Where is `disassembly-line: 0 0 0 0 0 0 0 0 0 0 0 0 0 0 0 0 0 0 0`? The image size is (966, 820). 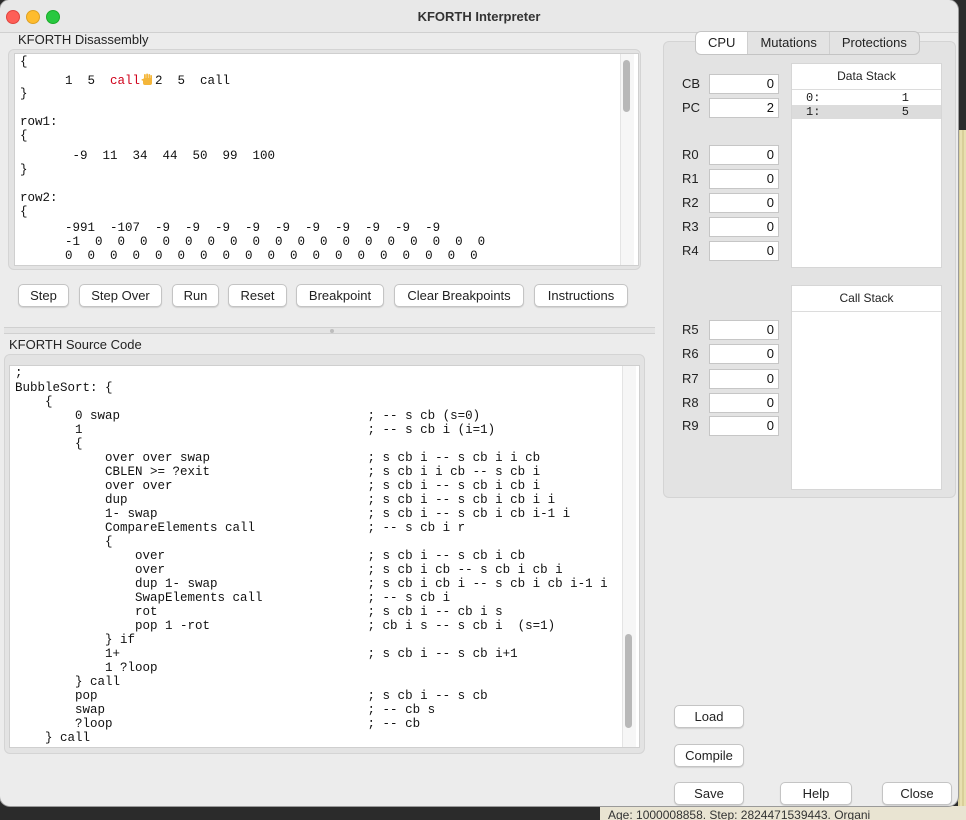 disassembly-line: 0 0 0 0 0 0 0 0 0 0 0 0 0 0 0 0 0 0 0 is located at coordinates (249, 256).